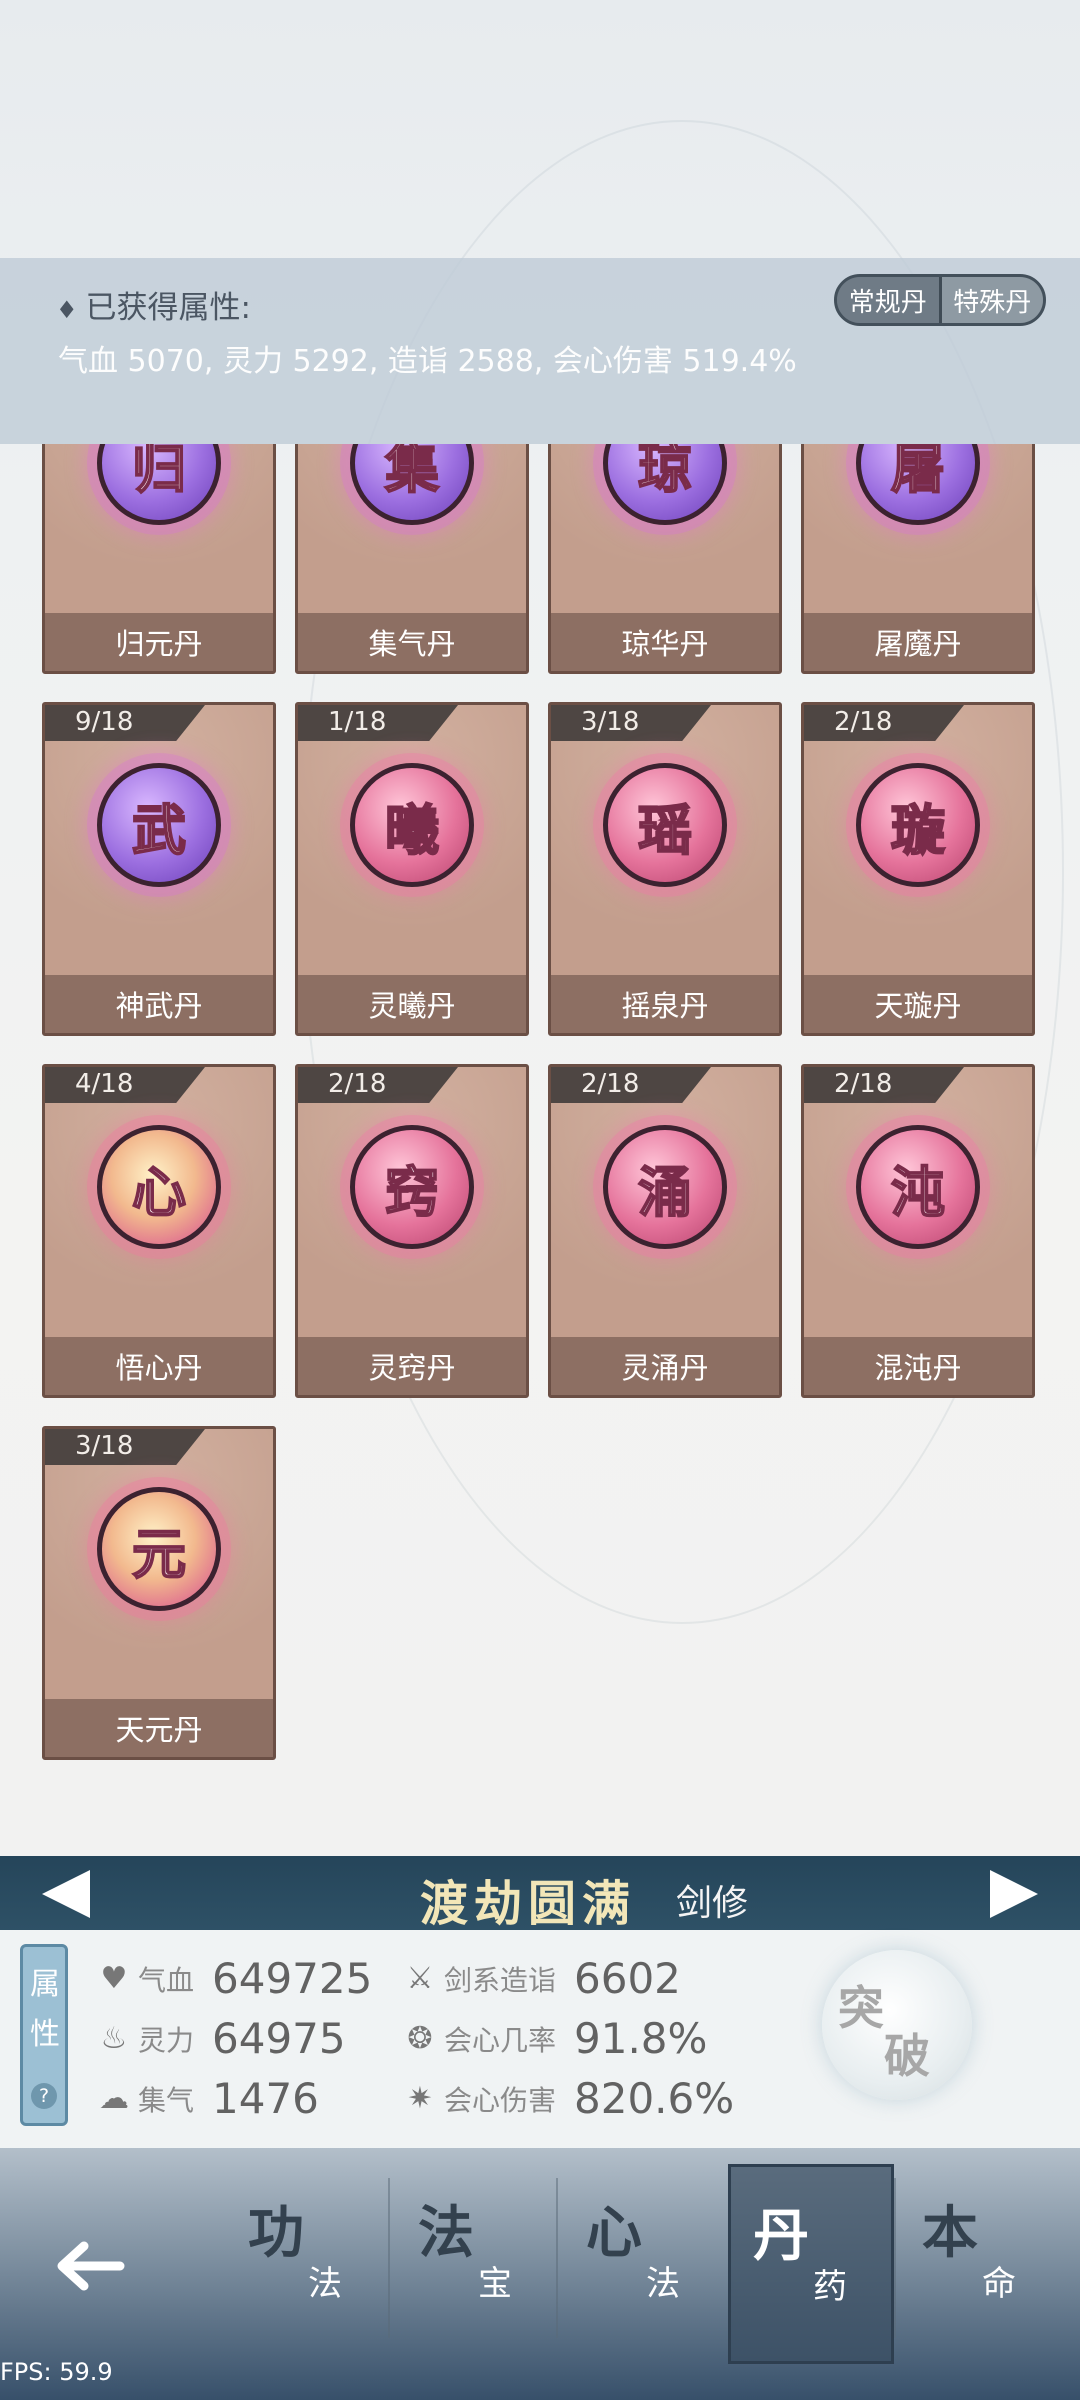 This screenshot has width=1080, height=2400. I want to click on stat-spirit-value: 64975, so click(279, 2038).